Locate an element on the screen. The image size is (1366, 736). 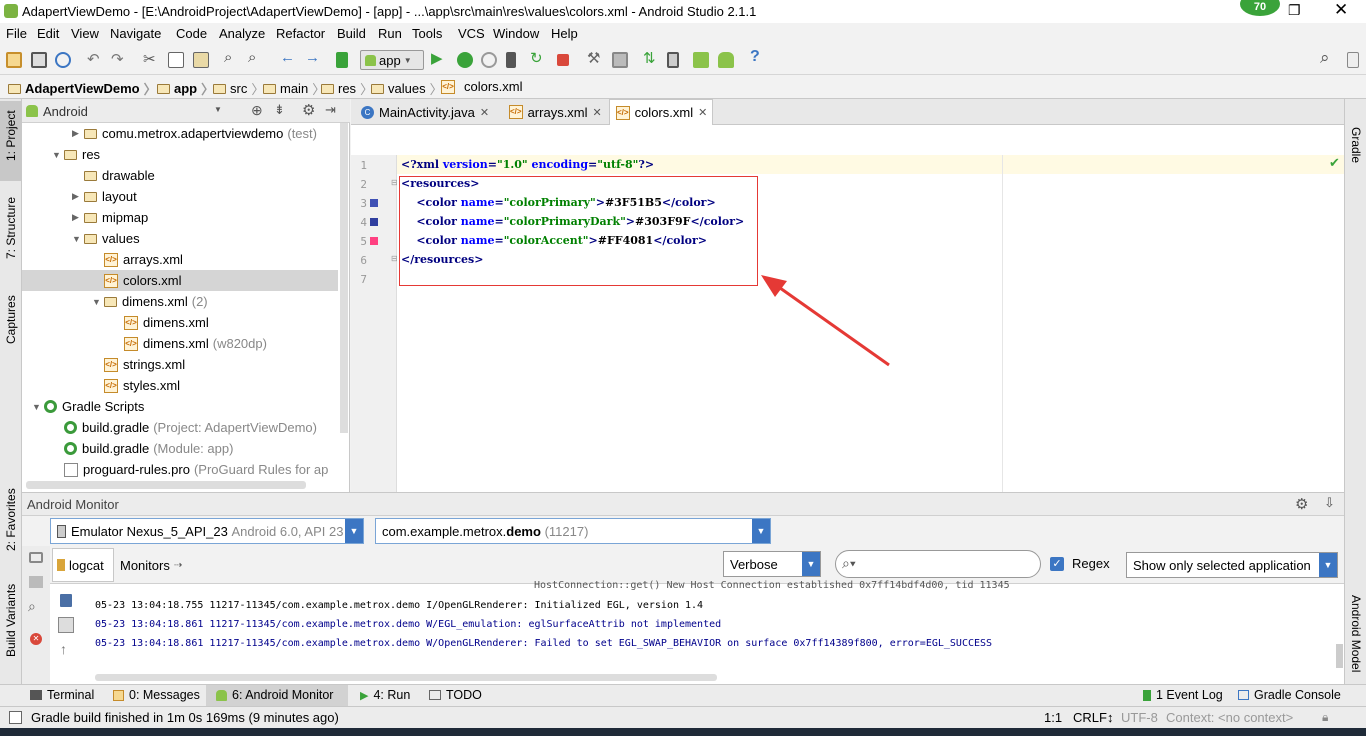
menu-navigate: Navigate is located at coordinates (135, 33).